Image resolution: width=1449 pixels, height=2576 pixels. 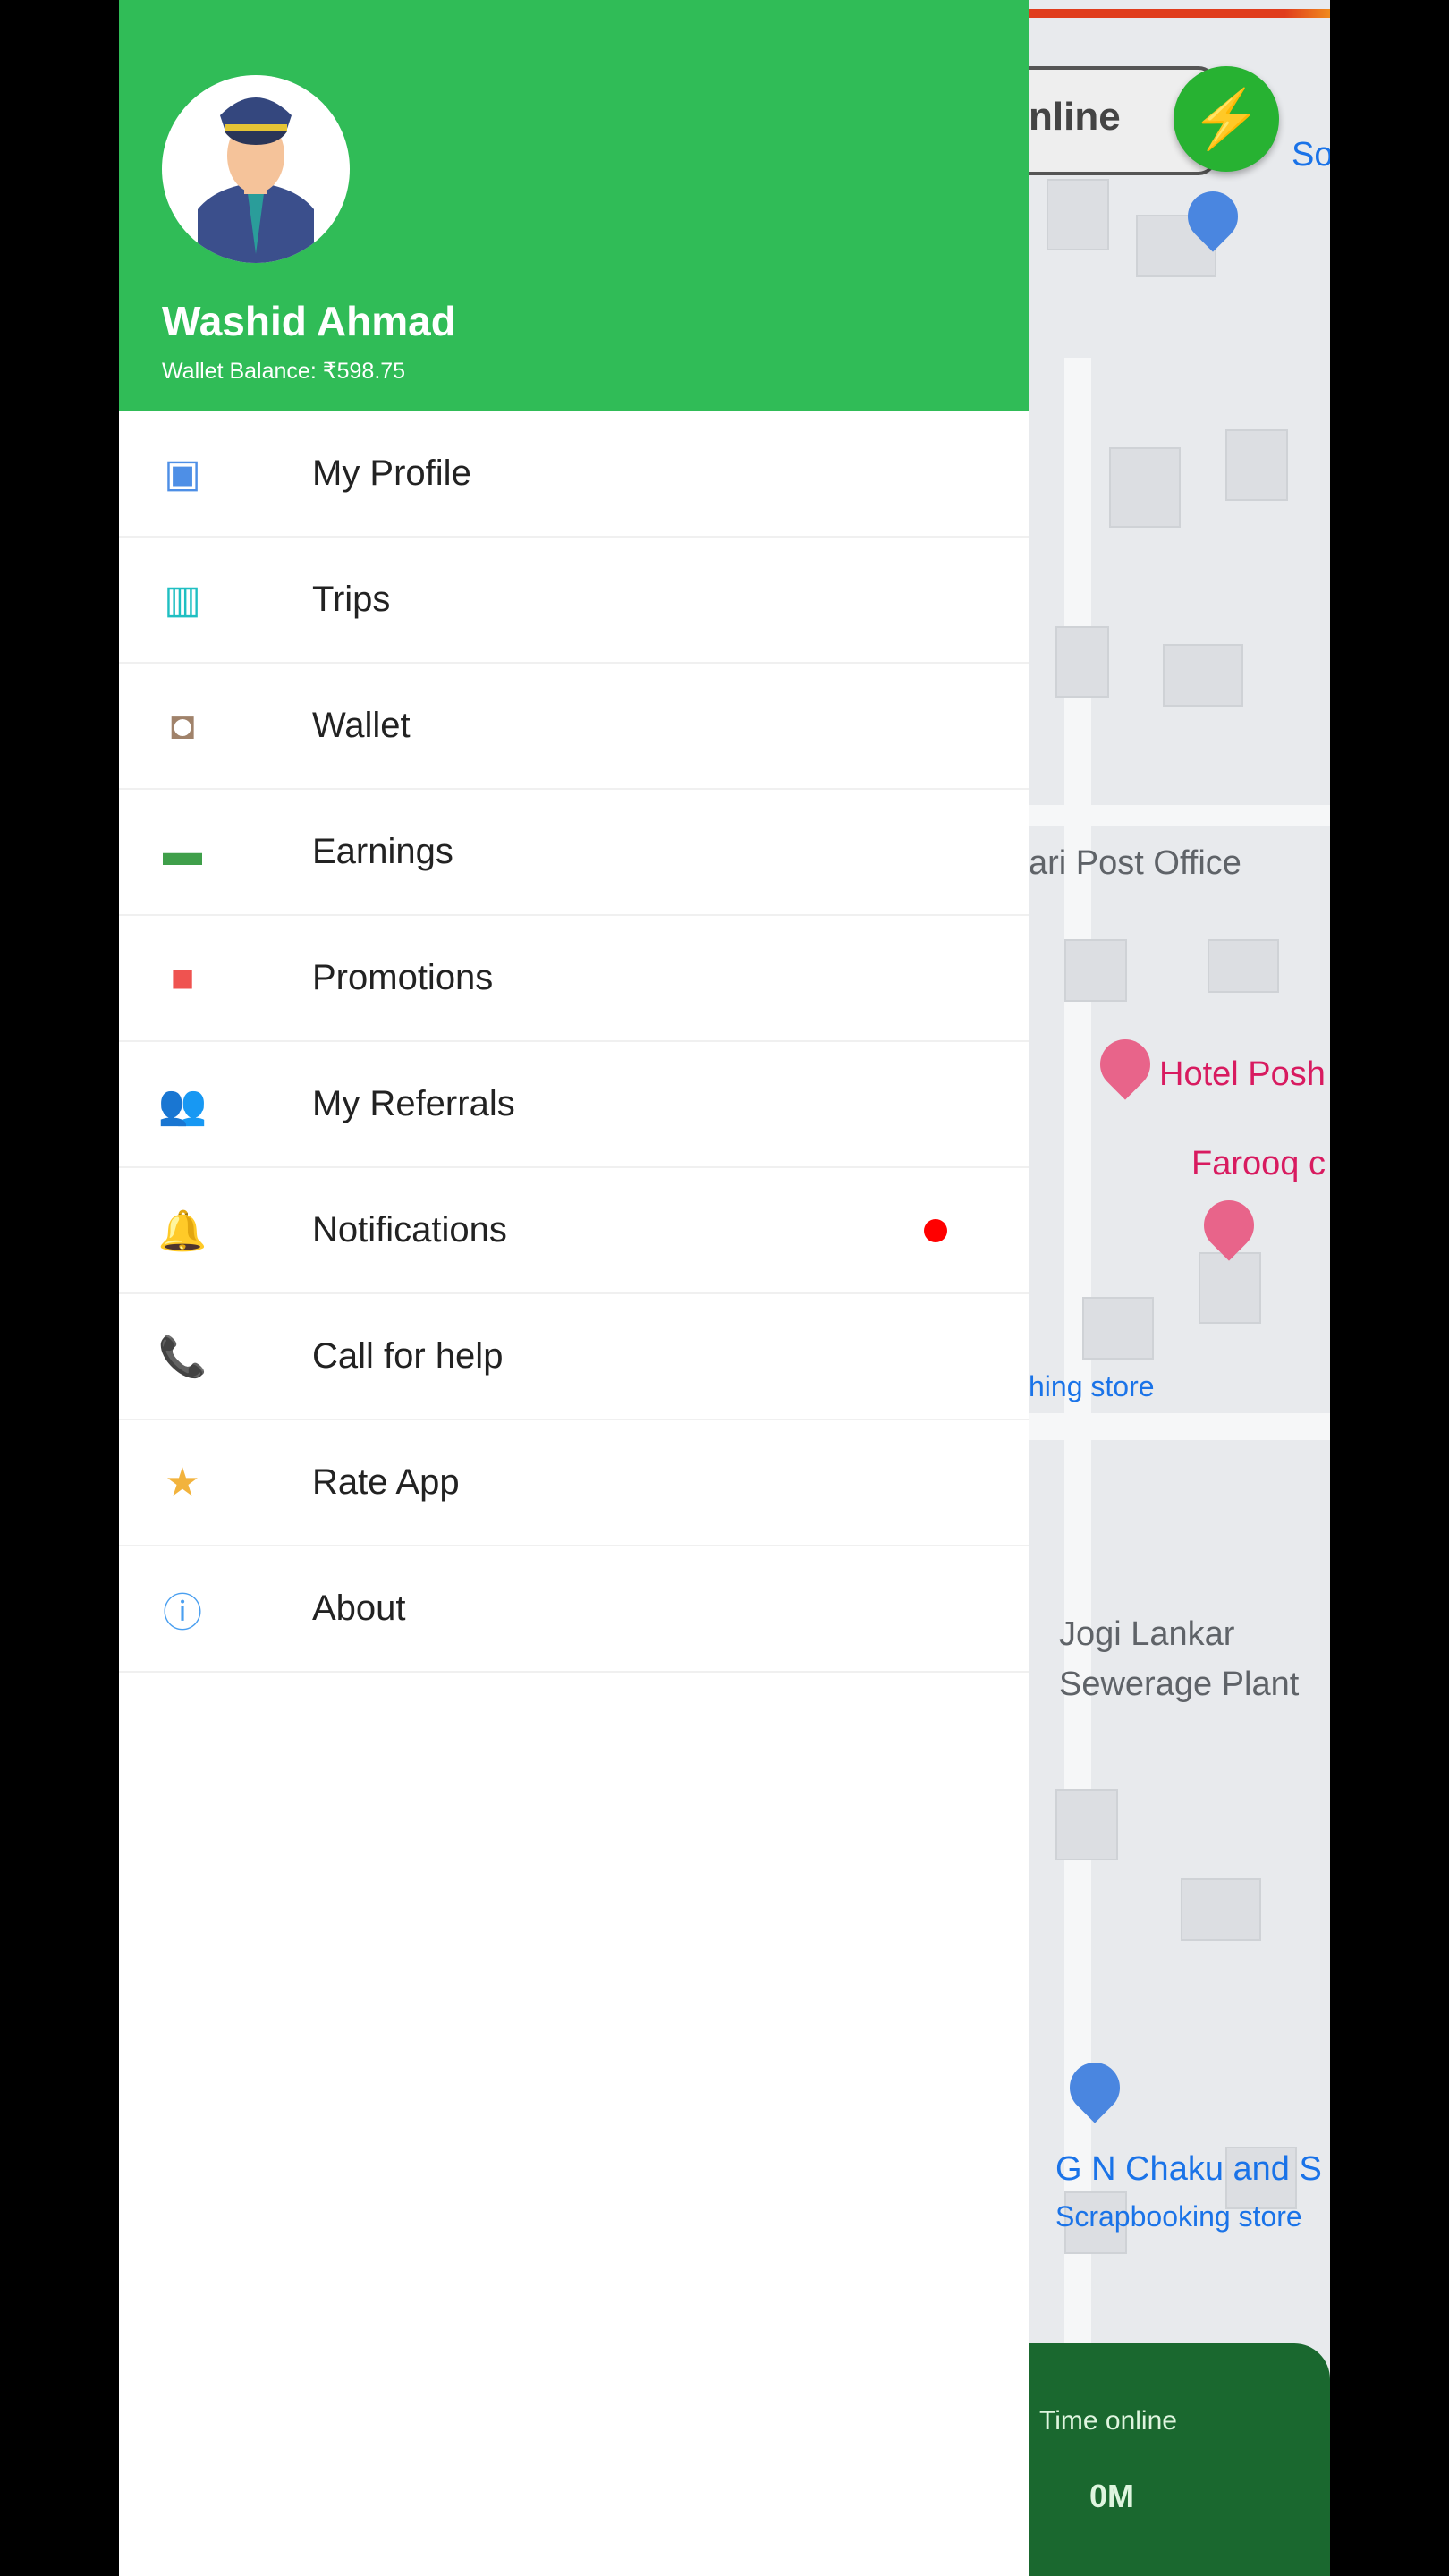 I want to click on map-icon: ▥, so click(x=182, y=600).